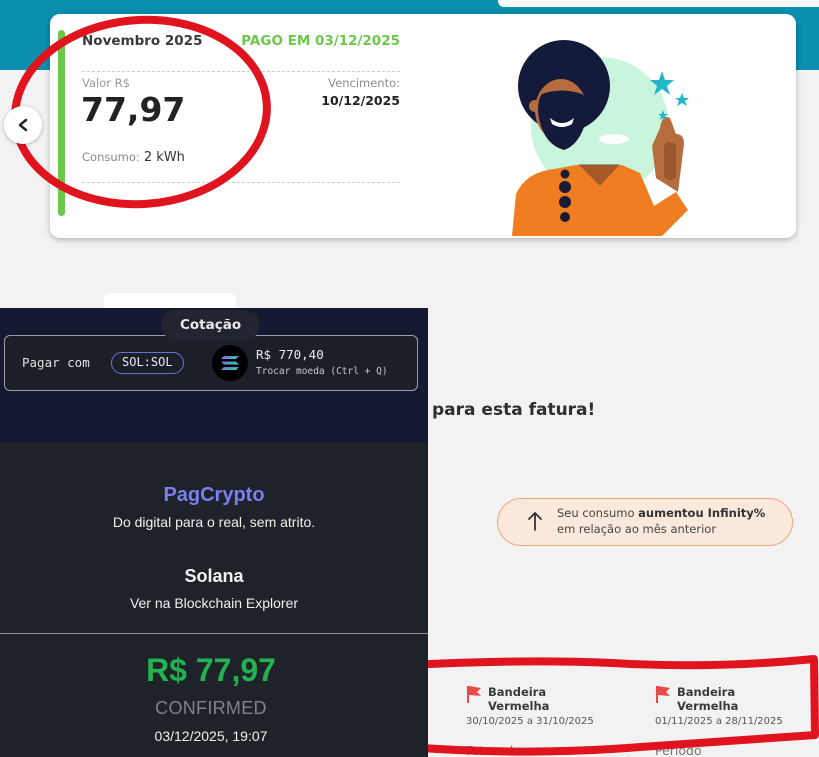 The width and height of the screenshot is (819, 757). Describe the element at coordinates (147, 363) in the screenshot. I see `coin-selector: SOL:SOL` at that location.